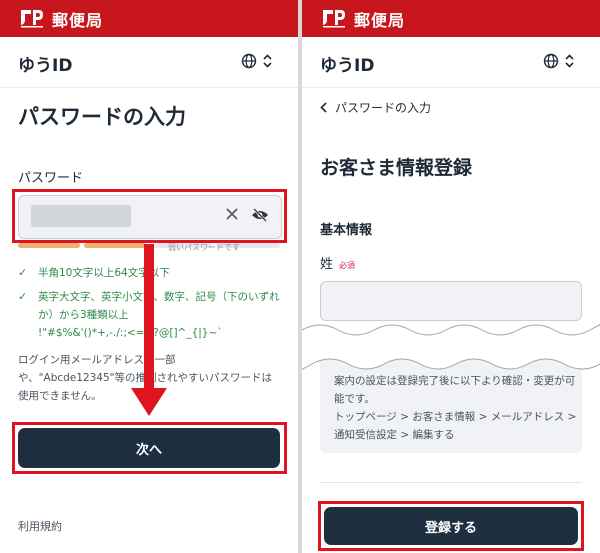  Describe the element at coordinates (346, 230) in the screenshot. I see `section-title: 基本情報` at that location.